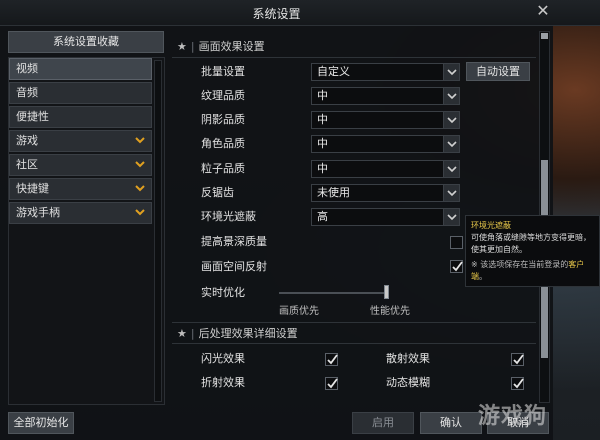  Describe the element at coordinates (223, 358) in the screenshot. I see `setting-label: 闪光效果` at that location.